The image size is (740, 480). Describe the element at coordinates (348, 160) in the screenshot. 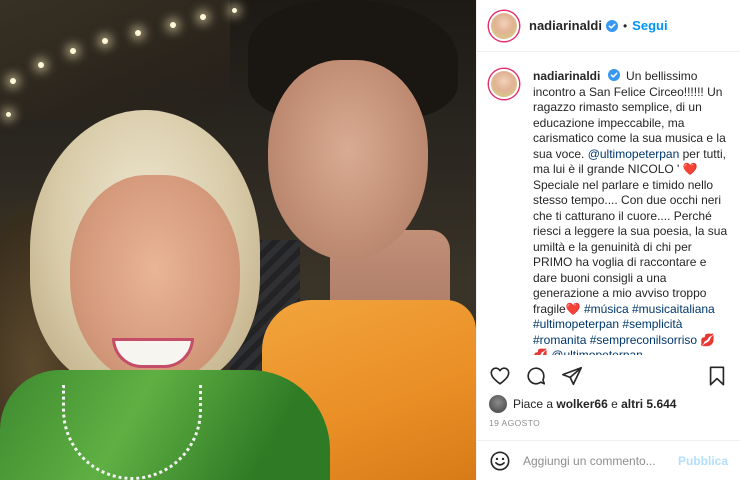

I see `photo-man-face` at that location.